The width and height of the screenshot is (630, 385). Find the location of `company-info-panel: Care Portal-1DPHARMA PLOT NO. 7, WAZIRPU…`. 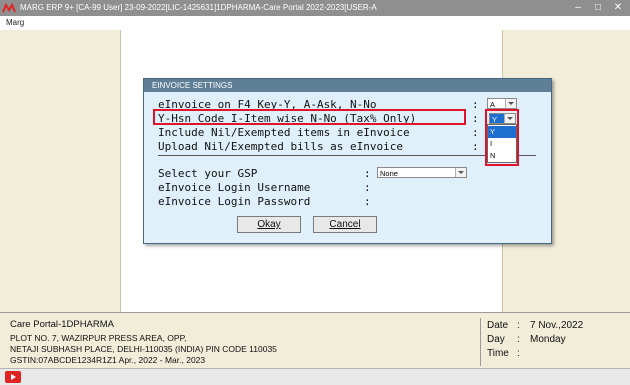

company-info-panel: Care Portal-1DPHARMA PLOT NO. 7, WAZIRPU… is located at coordinates (315, 340).